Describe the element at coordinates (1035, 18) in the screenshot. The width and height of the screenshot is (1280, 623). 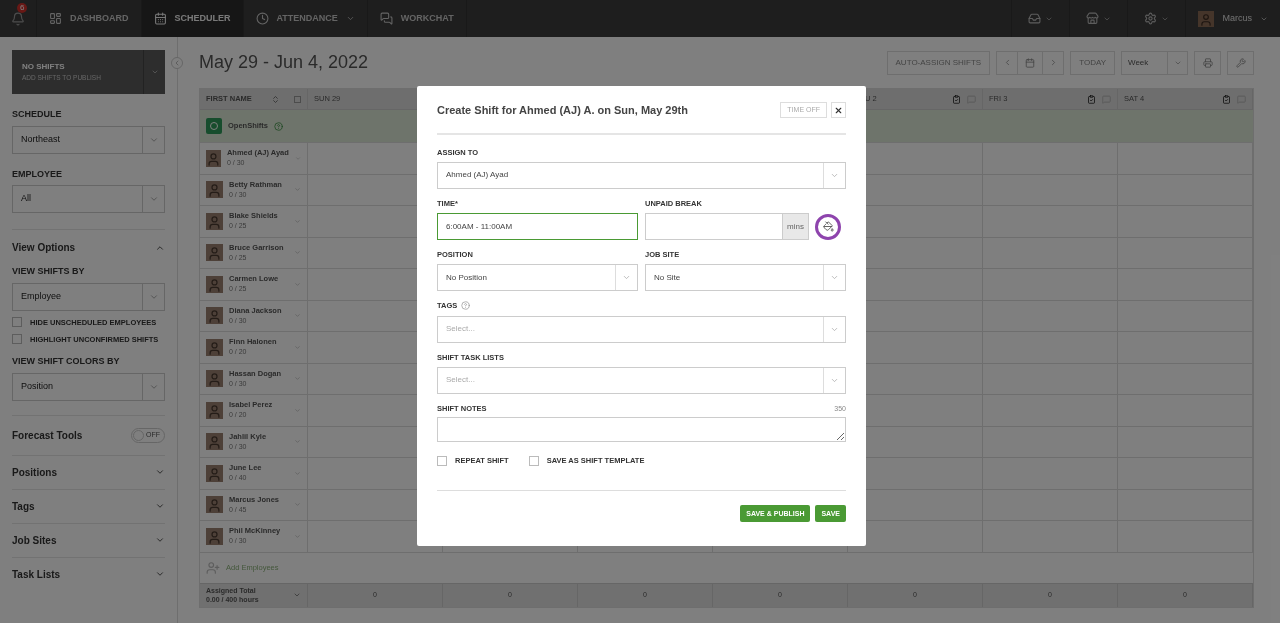
I see `inbox-icon` at that location.